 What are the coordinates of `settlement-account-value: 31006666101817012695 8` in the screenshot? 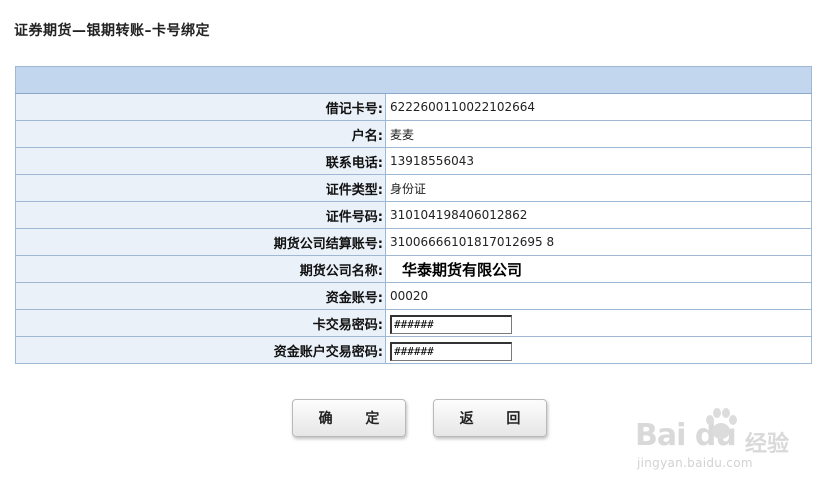 It's located at (598, 242).